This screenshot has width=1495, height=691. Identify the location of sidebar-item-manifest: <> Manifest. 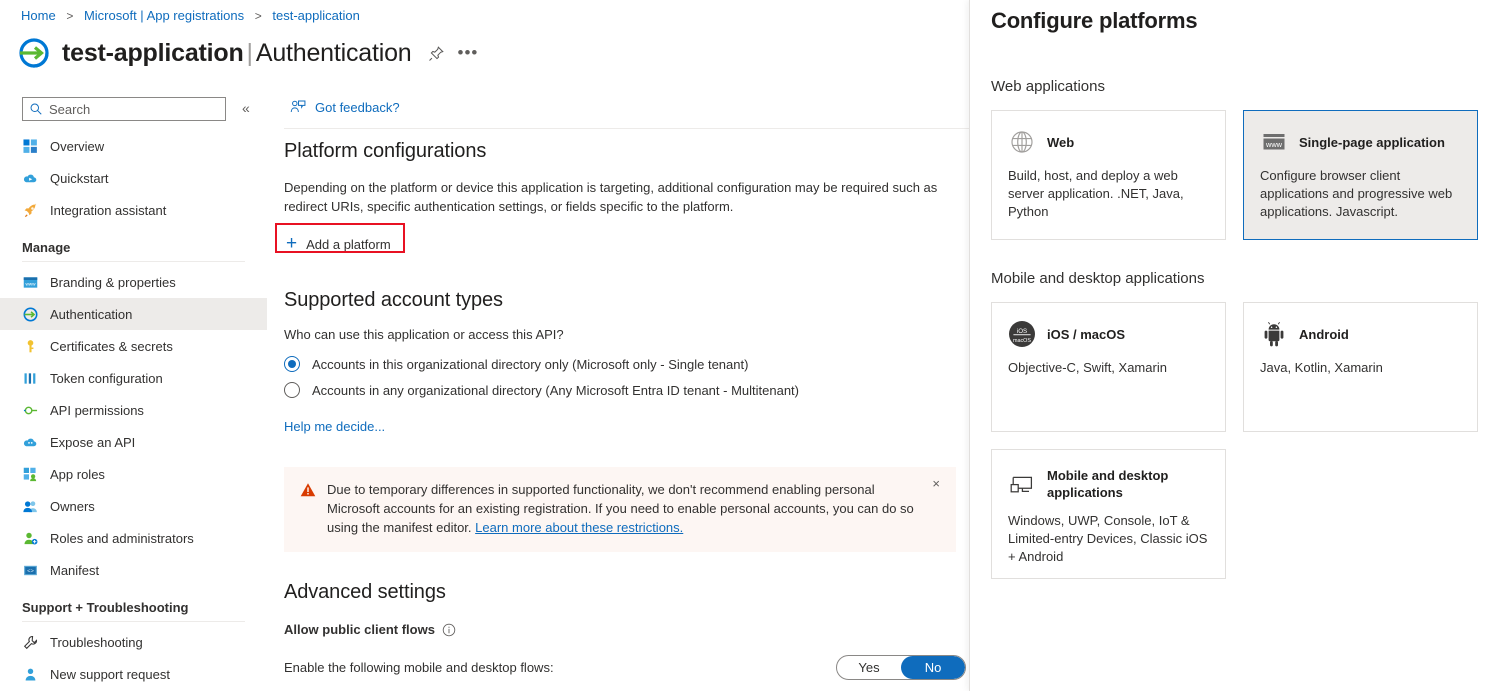
(133, 570).